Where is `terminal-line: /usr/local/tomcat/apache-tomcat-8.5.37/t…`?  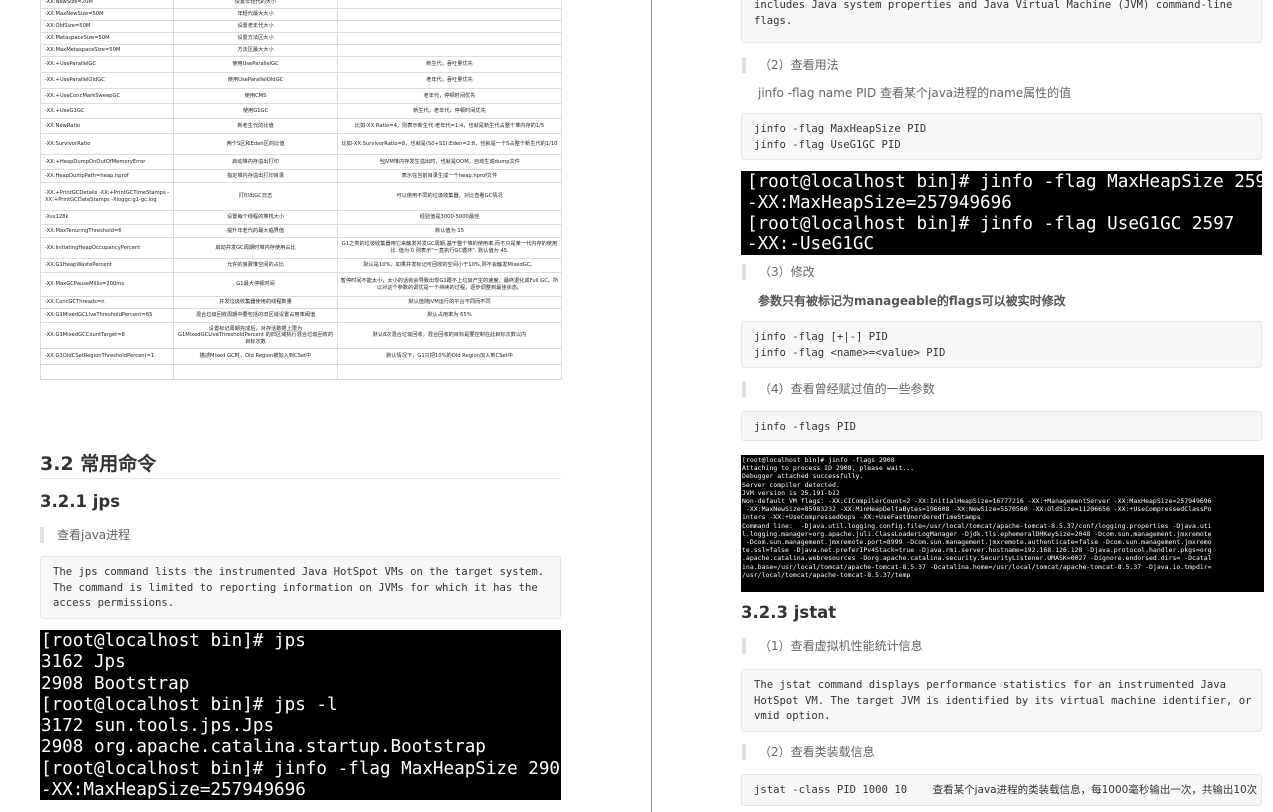
terminal-line: /usr/local/tomcat/apache-tomcat-8.5.37/t… is located at coordinates (826, 574).